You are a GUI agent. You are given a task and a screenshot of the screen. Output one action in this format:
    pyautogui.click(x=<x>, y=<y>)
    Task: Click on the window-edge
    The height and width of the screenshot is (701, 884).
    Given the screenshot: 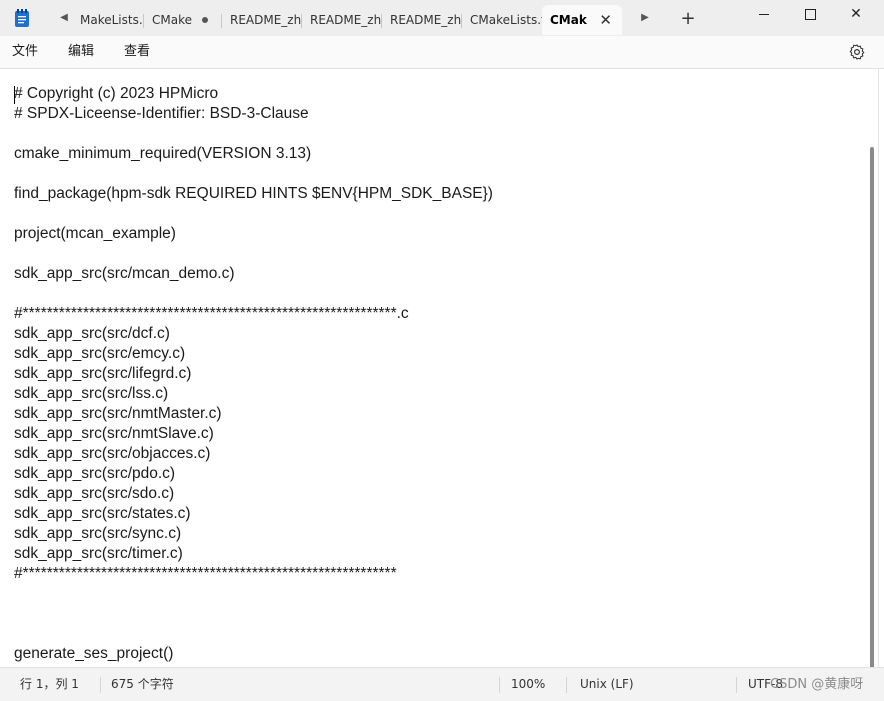 What is the action you would take?
    pyautogui.click(x=881, y=368)
    